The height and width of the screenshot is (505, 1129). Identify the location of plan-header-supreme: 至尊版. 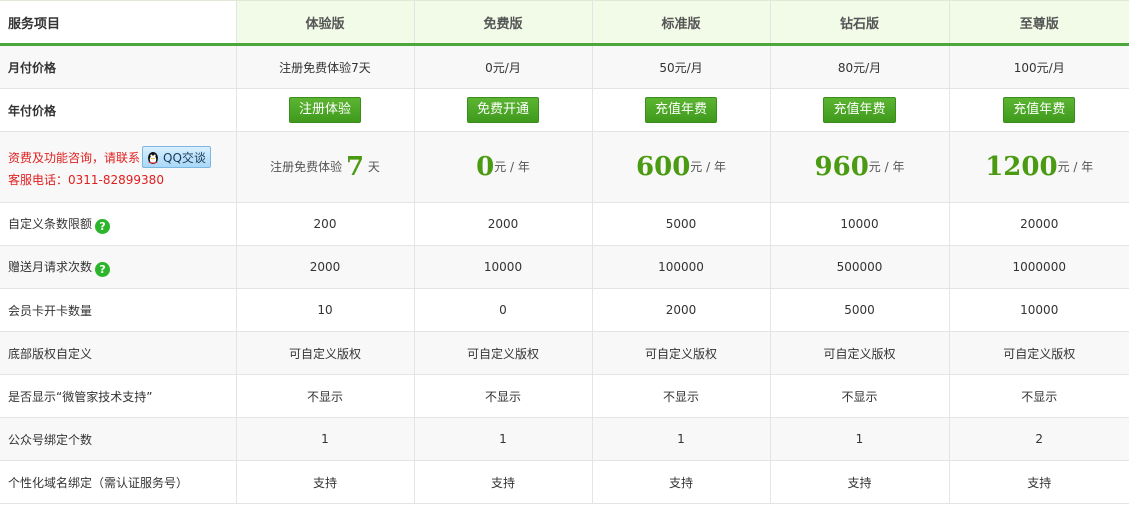
(1038, 23).